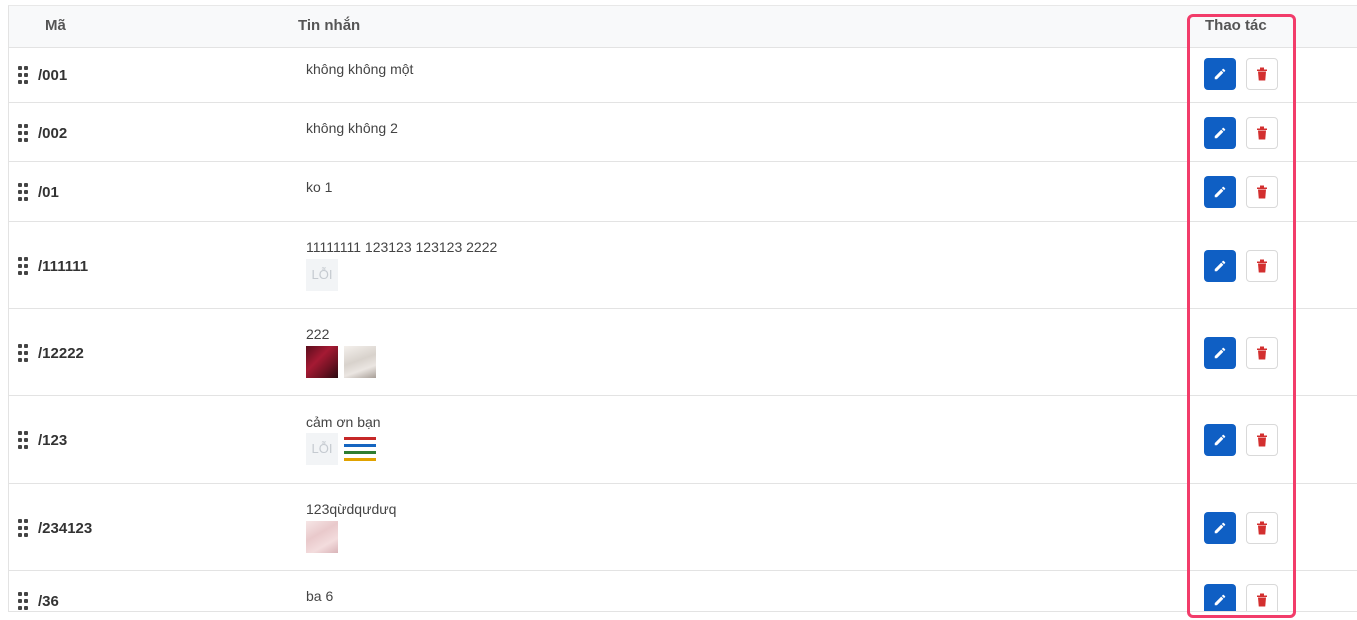  What do you see at coordinates (53, 440) in the screenshot?
I see `row-code: /123` at bounding box center [53, 440].